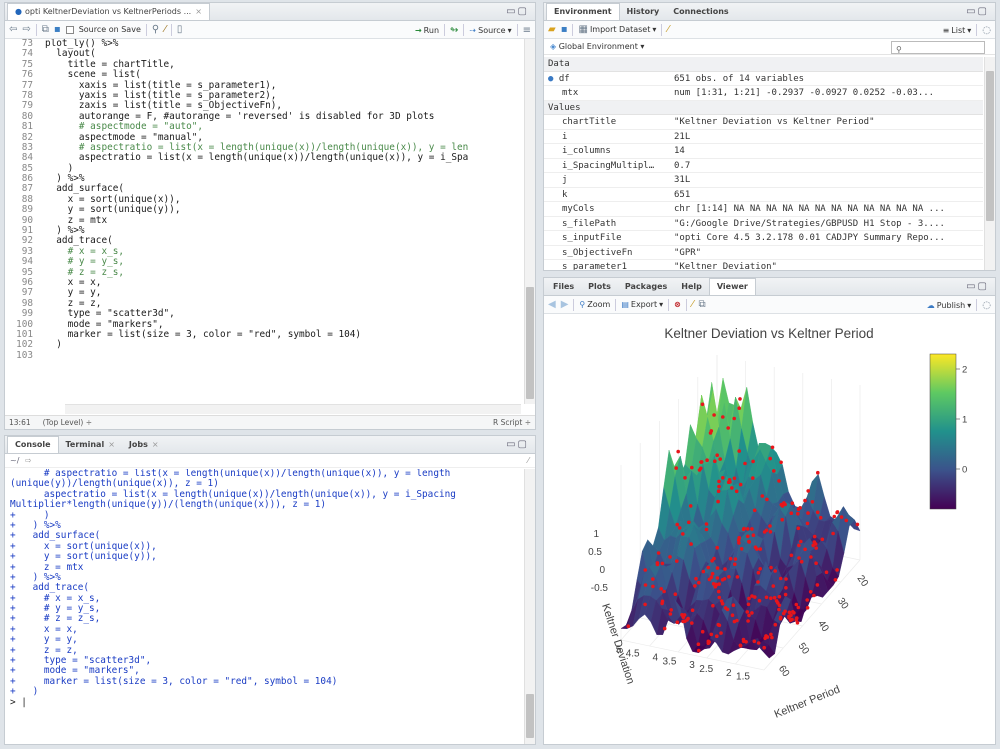 The image size is (1000, 749). What do you see at coordinates (599, 286) in the screenshot?
I see `tab-plots: Plots` at bounding box center [599, 286].